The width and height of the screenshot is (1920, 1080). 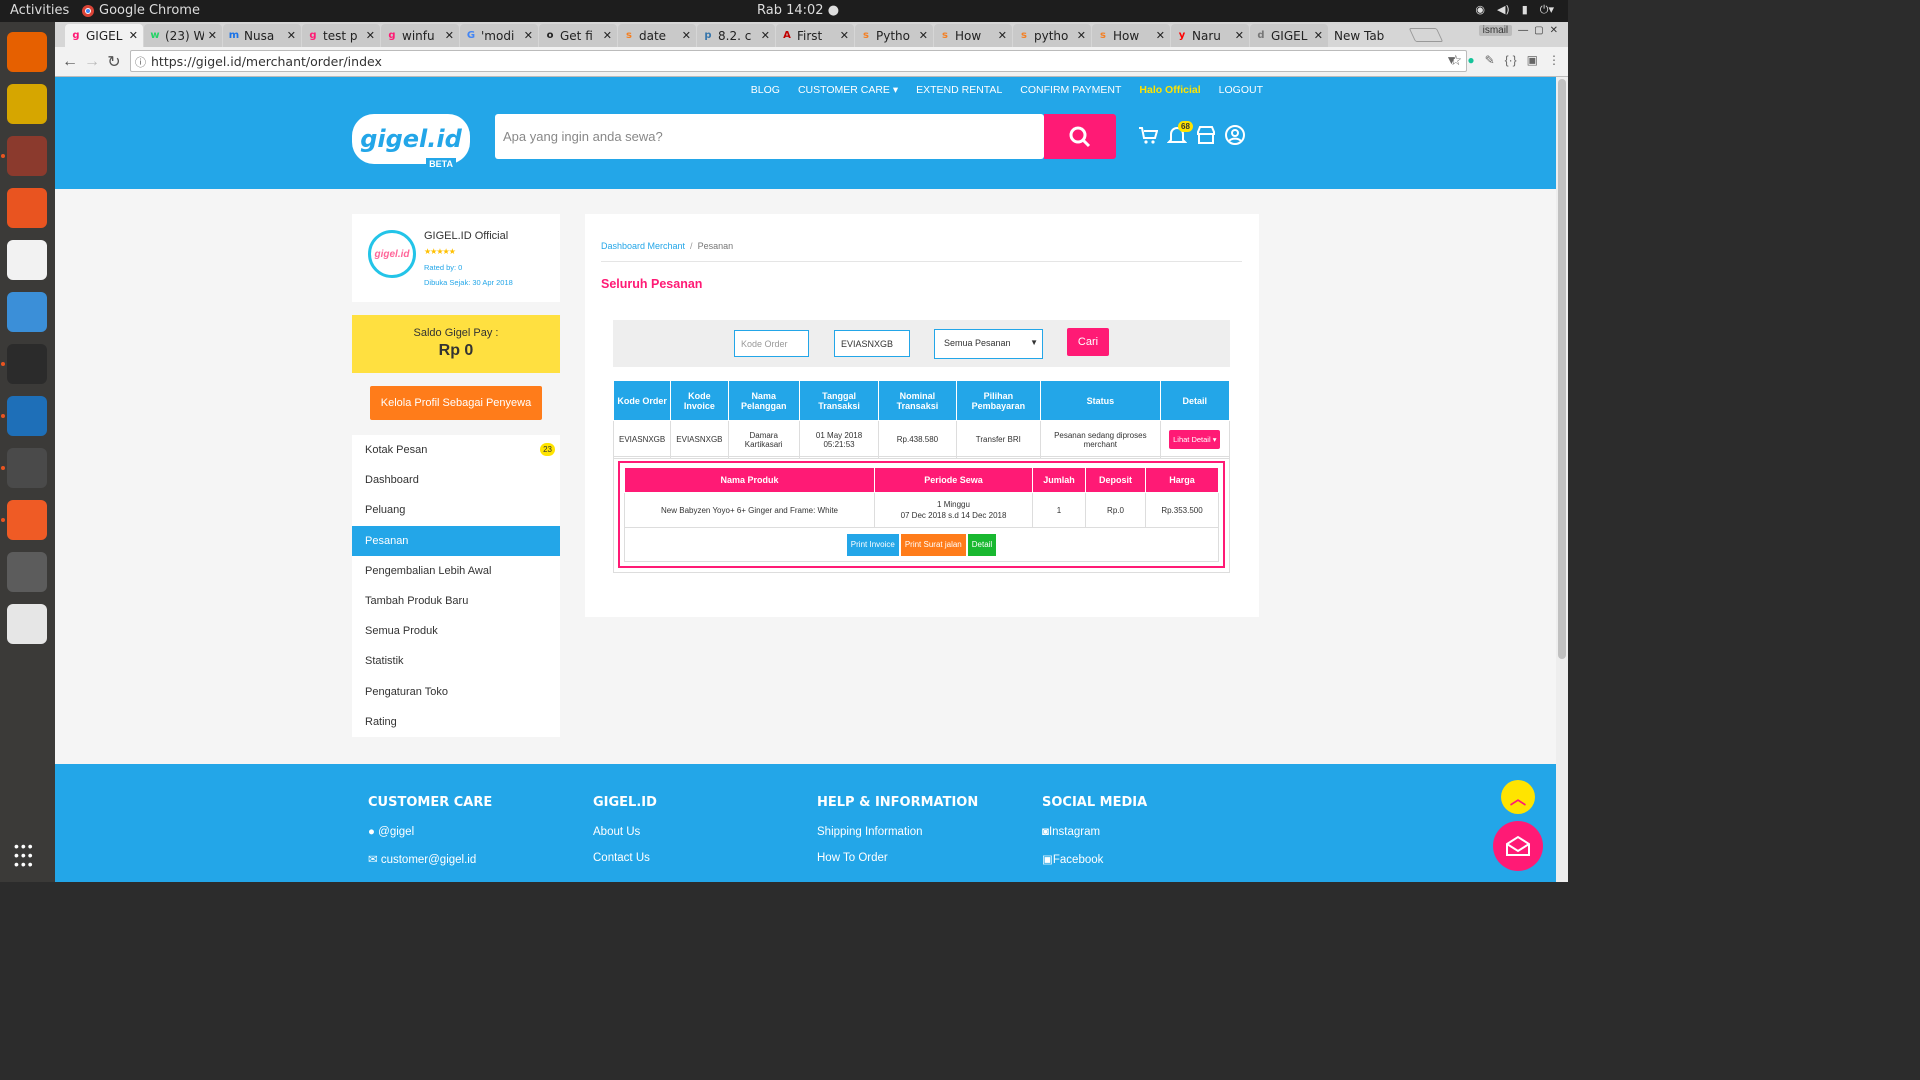 What do you see at coordinates (1289, 35) in the screenshot?
I see `browser-tab: d GIGEL ✕` at bounding box center [1289, 35].